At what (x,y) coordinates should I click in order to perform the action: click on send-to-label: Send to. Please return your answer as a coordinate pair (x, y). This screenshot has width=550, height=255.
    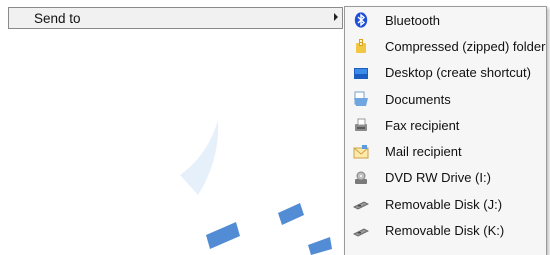
    Looking at the image, I should click on (57, 18).